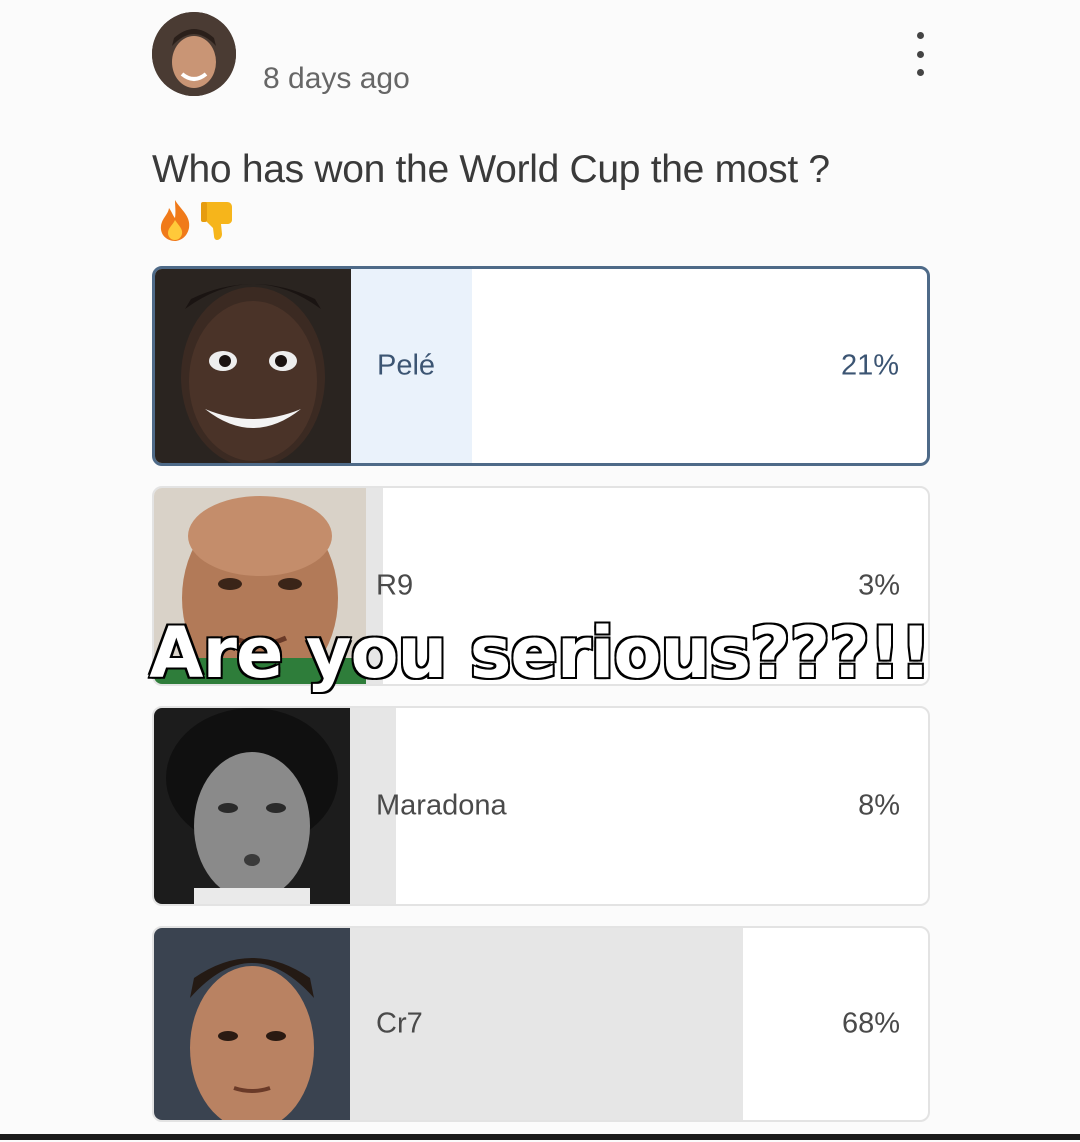 The image size is (1080, 1142). I want to click on option-label: Maradona, so click(441, 805).